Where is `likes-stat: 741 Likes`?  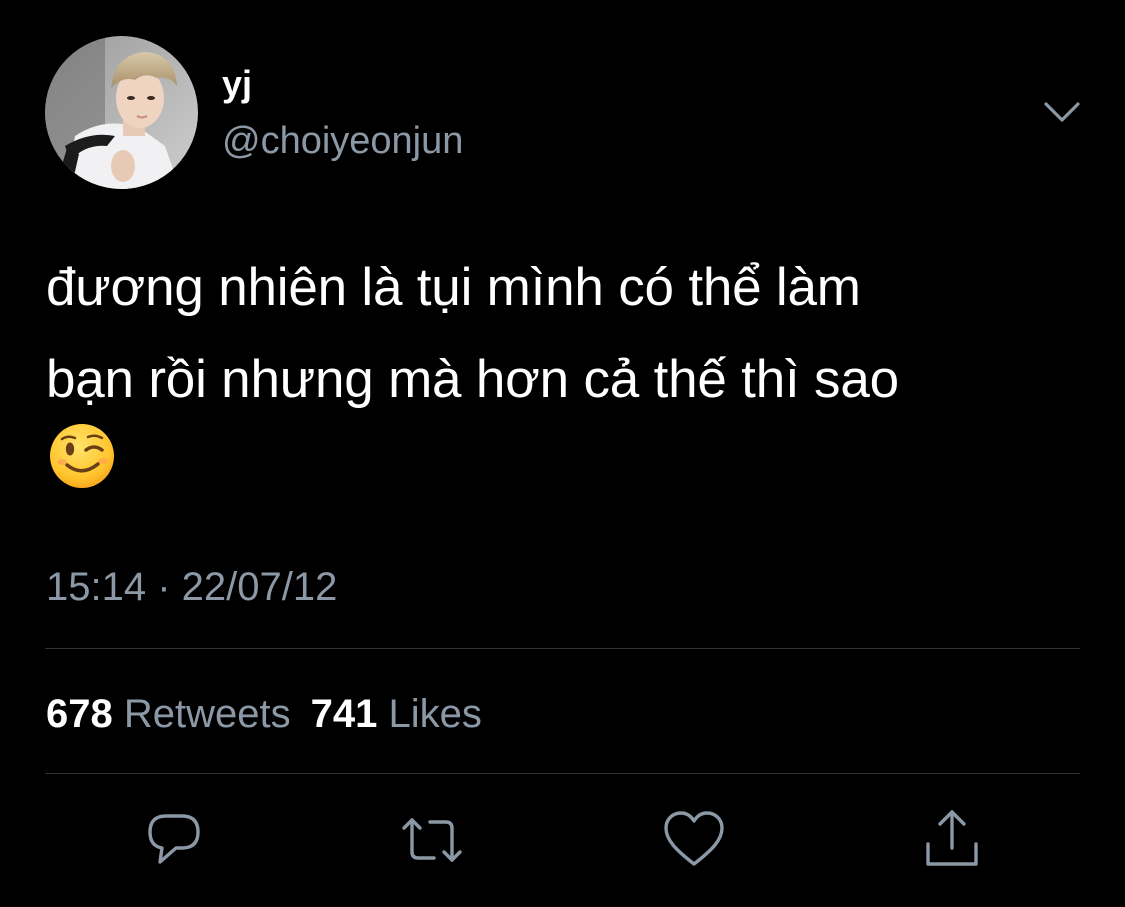
likes-stat: 741 Likes is located at coordinates (396, 714).